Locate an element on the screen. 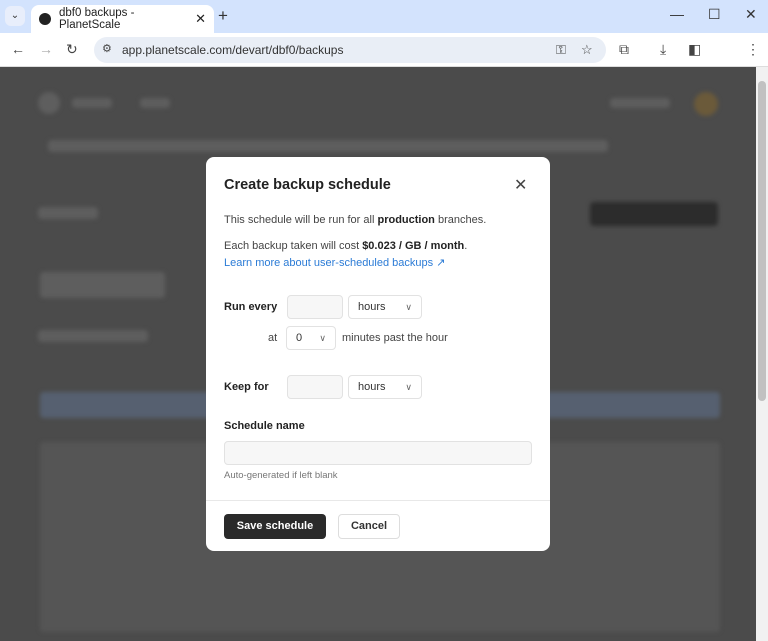  schedule-name-label: Schedule name is located at coordinates (264, 426).